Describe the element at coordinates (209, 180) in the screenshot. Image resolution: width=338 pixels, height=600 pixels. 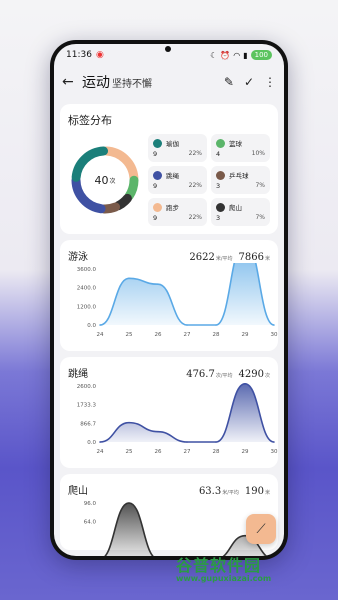
I see `legend-grid: 瑜伽 9 22% 篮球 4 10% 跳绳 9 22% 乒乓球 3 7% 跑步 9 22% 爬山 3 7%` at that location.